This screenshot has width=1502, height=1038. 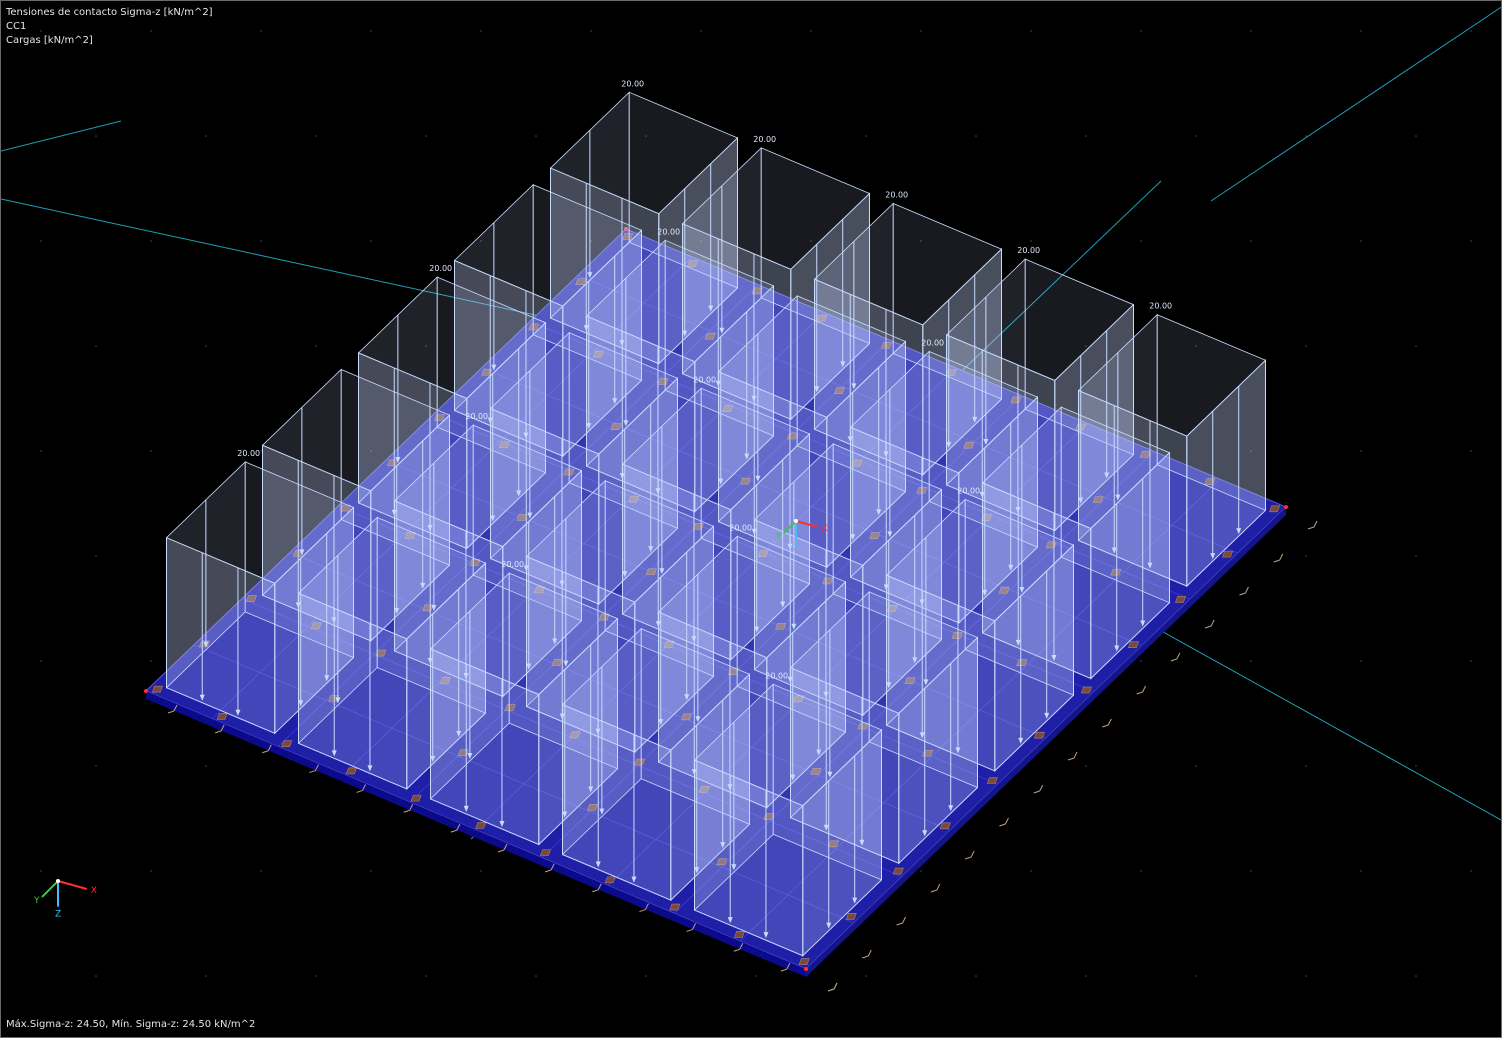 I want to click on axis-y-label: Y, so click(x=36, y=901).